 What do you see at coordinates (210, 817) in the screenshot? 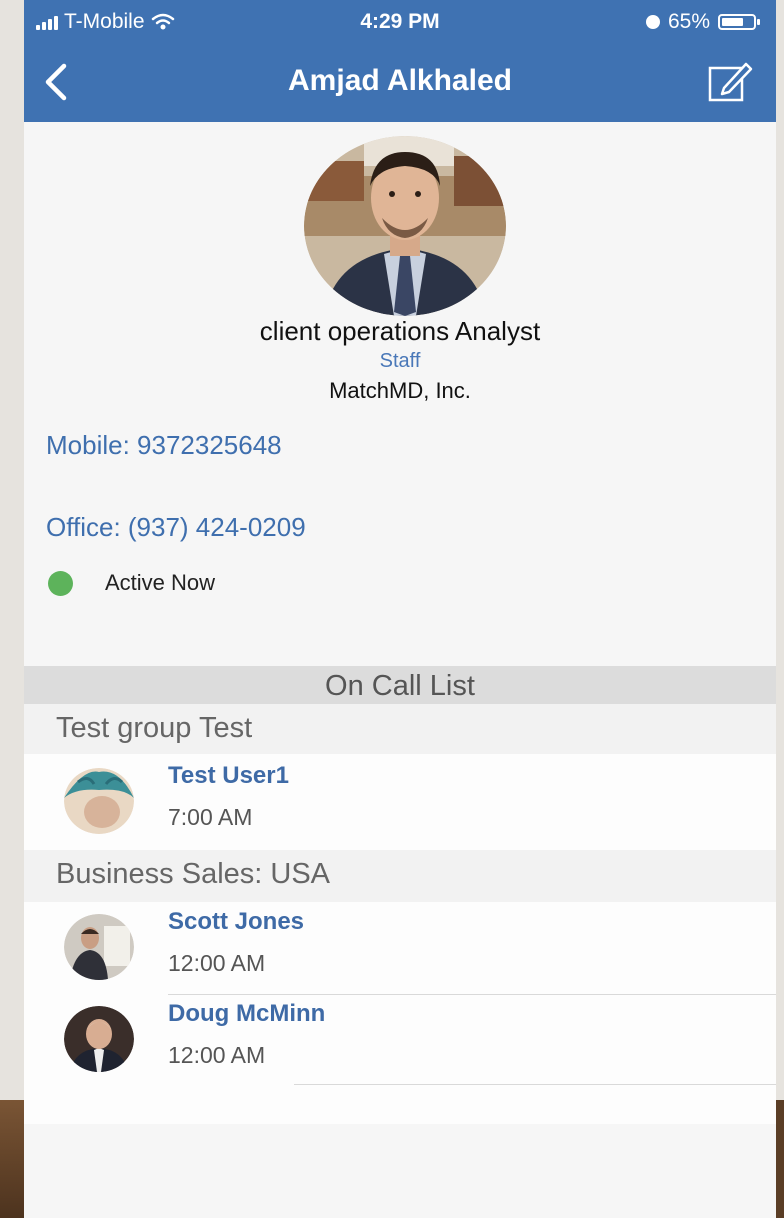
I see `member-time: 7:00 AM` at bounding box center [210, 817].